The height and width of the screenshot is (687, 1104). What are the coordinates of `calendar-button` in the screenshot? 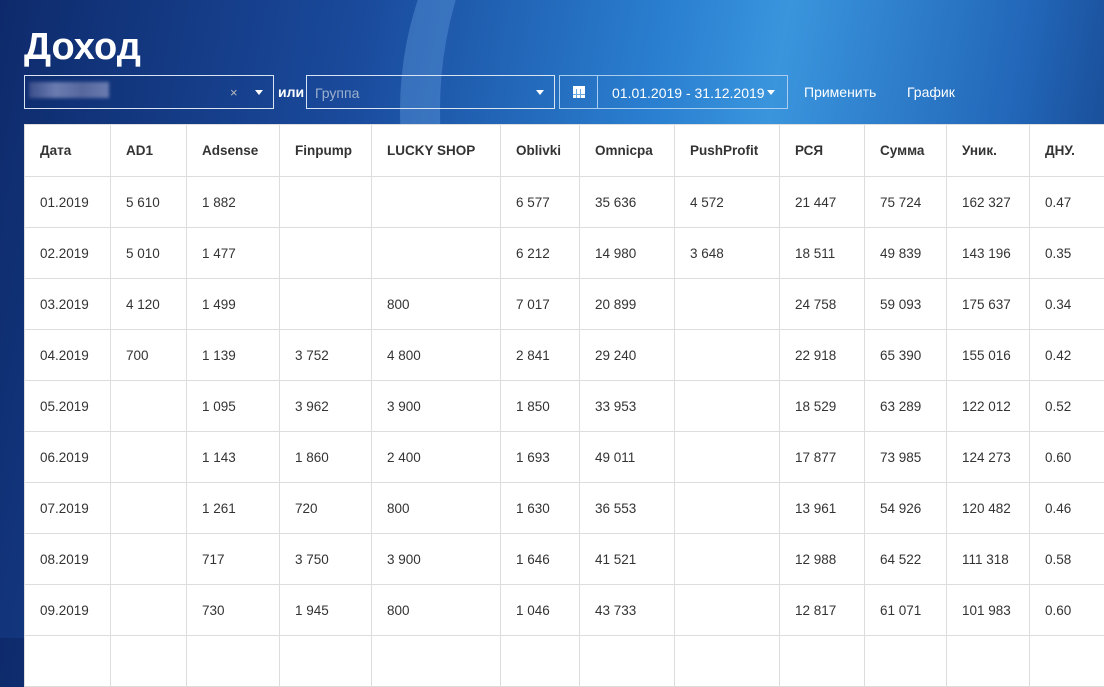 It's located at (578, 92).